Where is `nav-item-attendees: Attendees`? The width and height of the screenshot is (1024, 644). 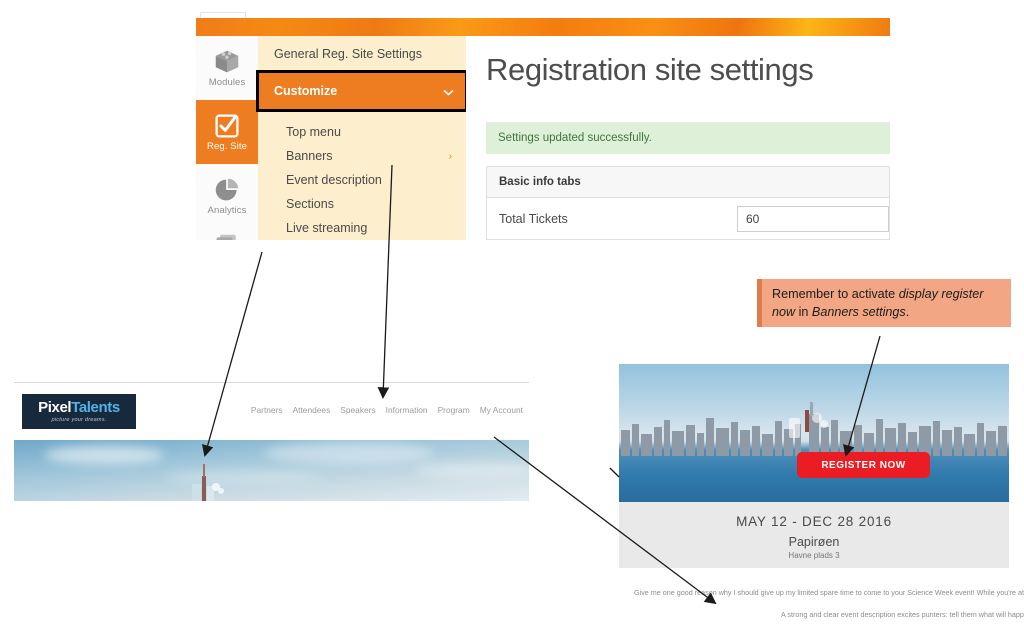 nav-item-attendees: Attendees is located at coordinates (312, 410).